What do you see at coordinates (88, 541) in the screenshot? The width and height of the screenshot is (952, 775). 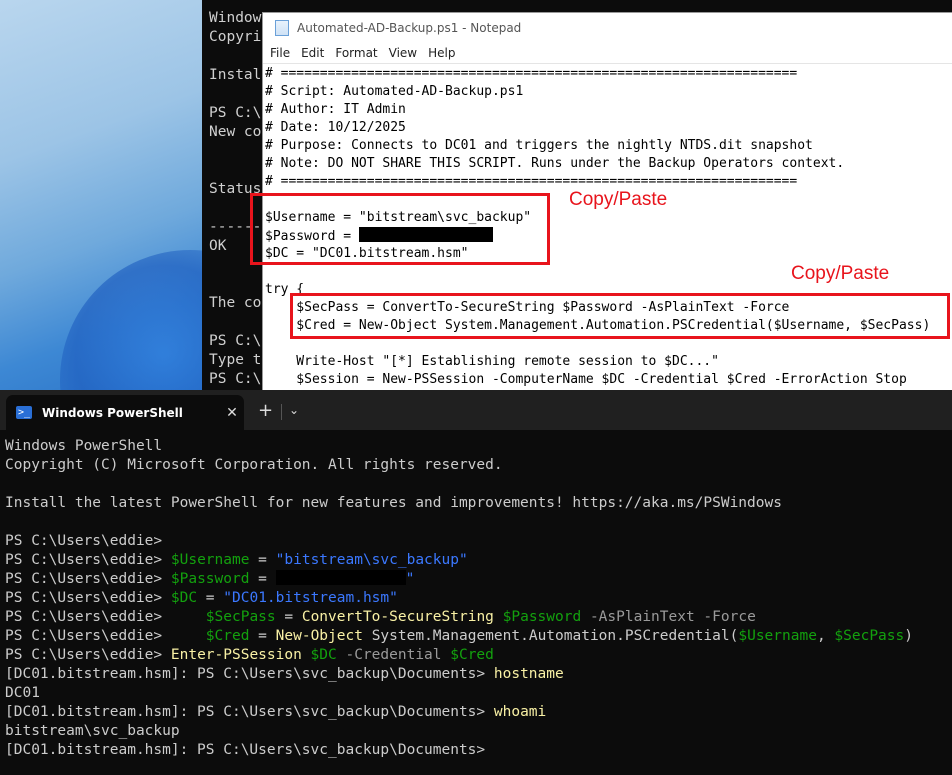 I see `terminal-line: PS C:\Users\eddie>` at bounding box center [88, 541].